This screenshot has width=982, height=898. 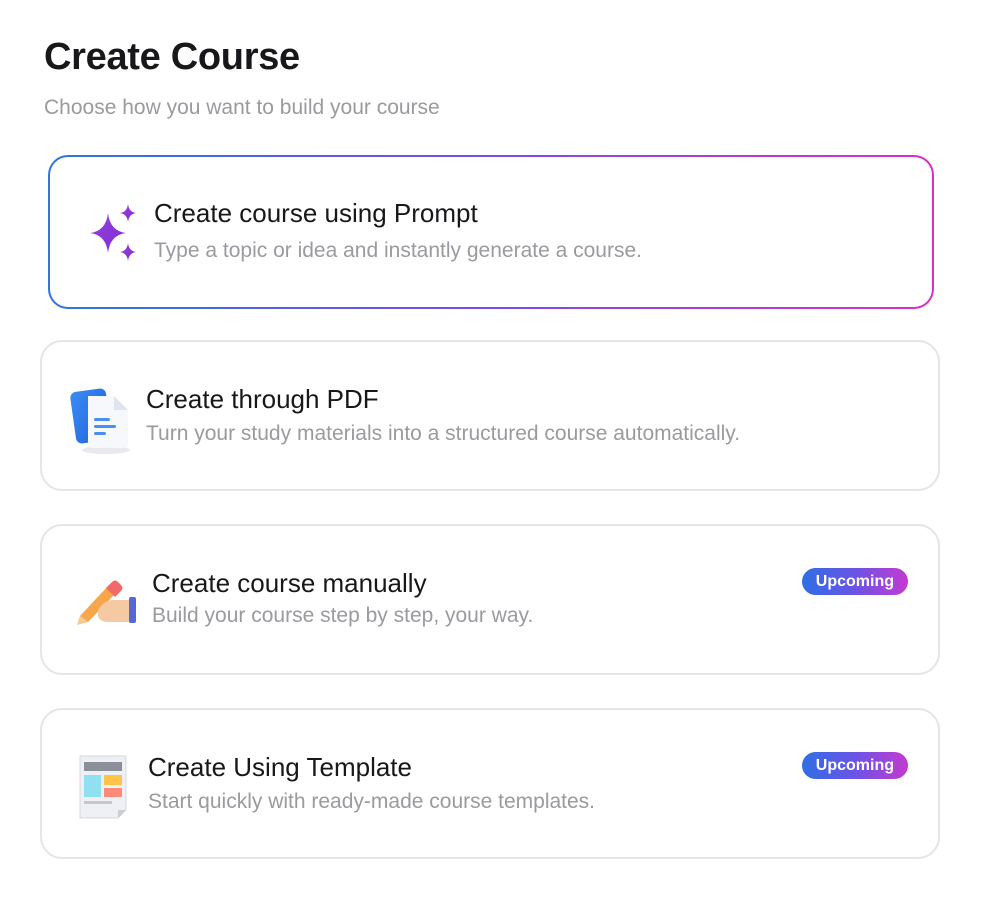 What do you see at coordinates (113, 232) in the screenshot?
I see `sparkles-icon` at bounding box center [113, 232].